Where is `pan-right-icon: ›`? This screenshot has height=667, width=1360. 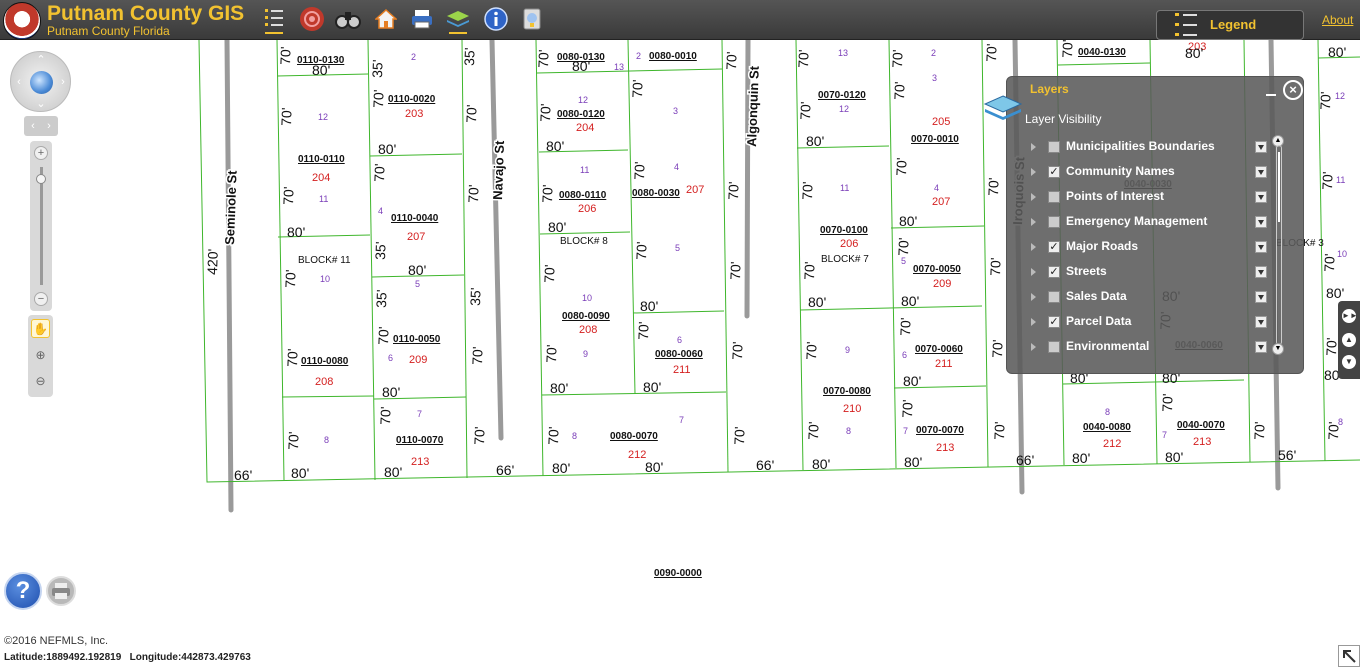 pan-right-icon: › is located at coordinates (63, 82).